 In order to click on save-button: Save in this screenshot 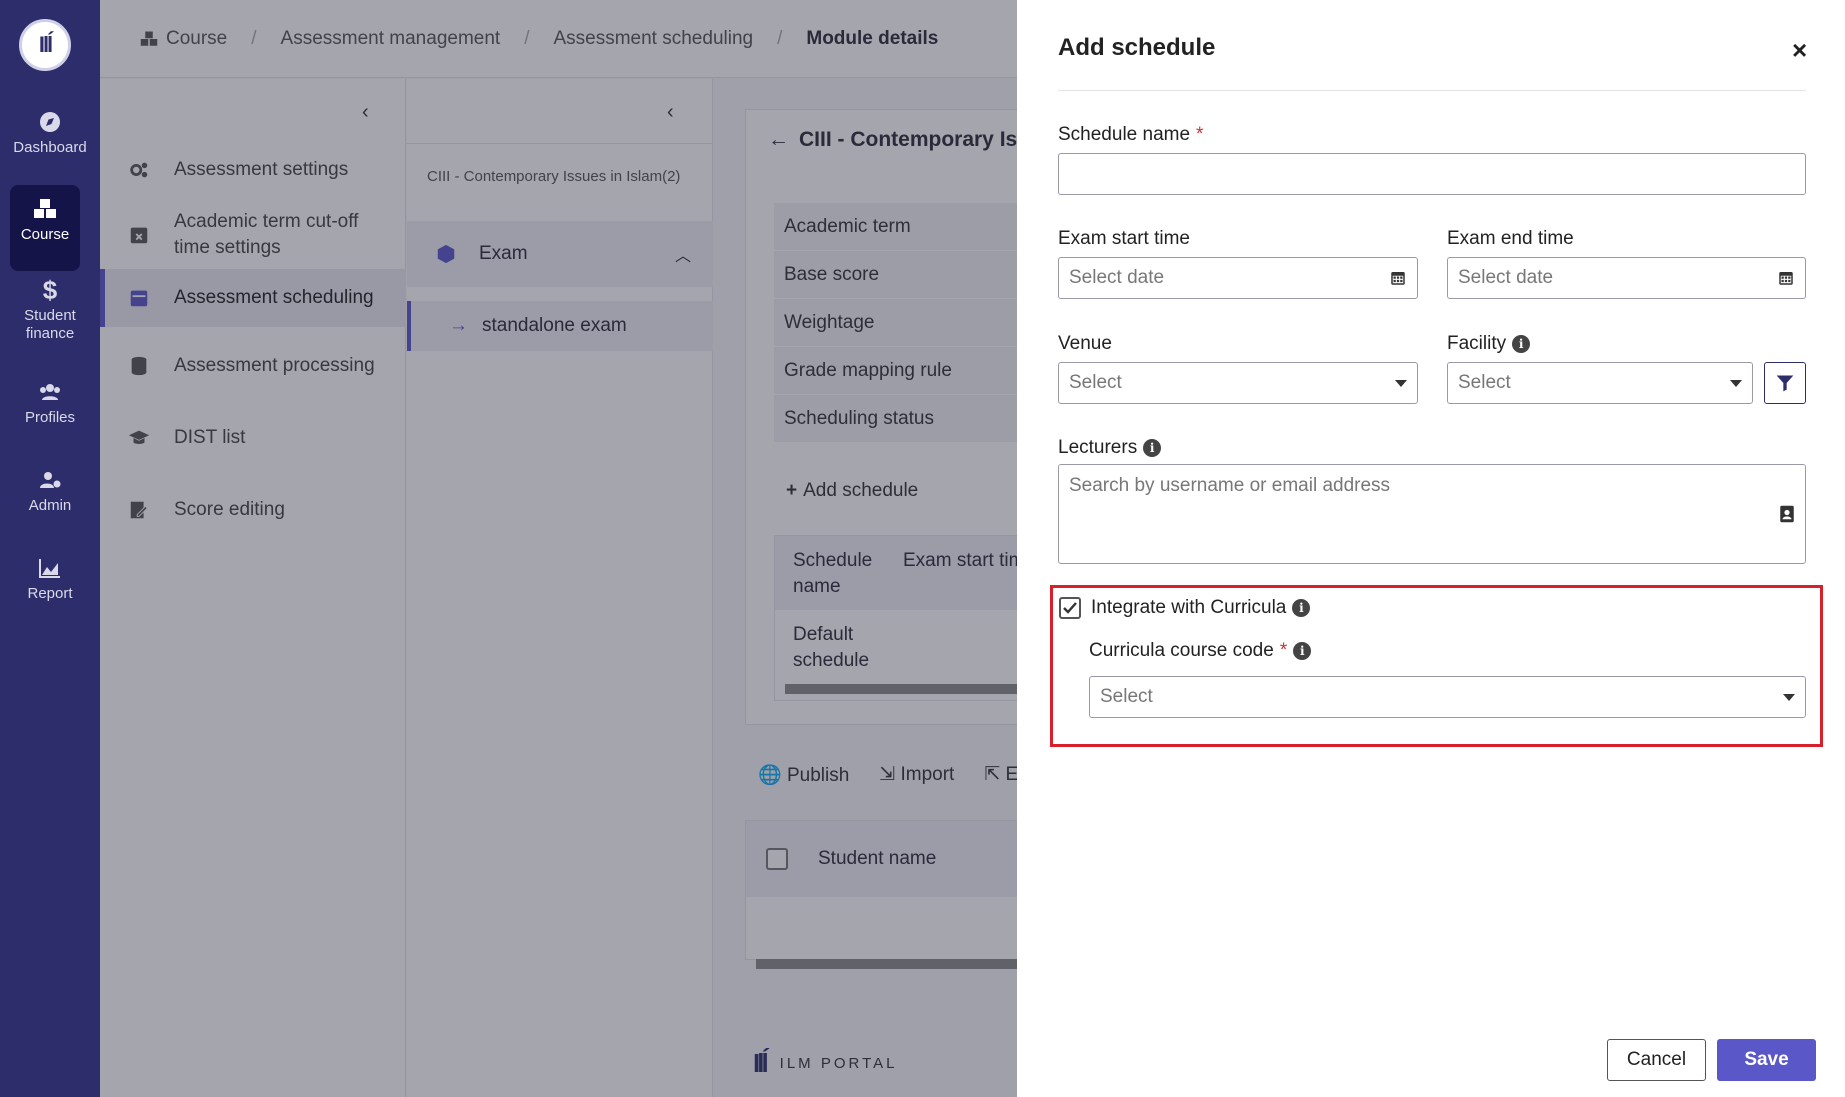, I will do `click(1766, 1060)`.